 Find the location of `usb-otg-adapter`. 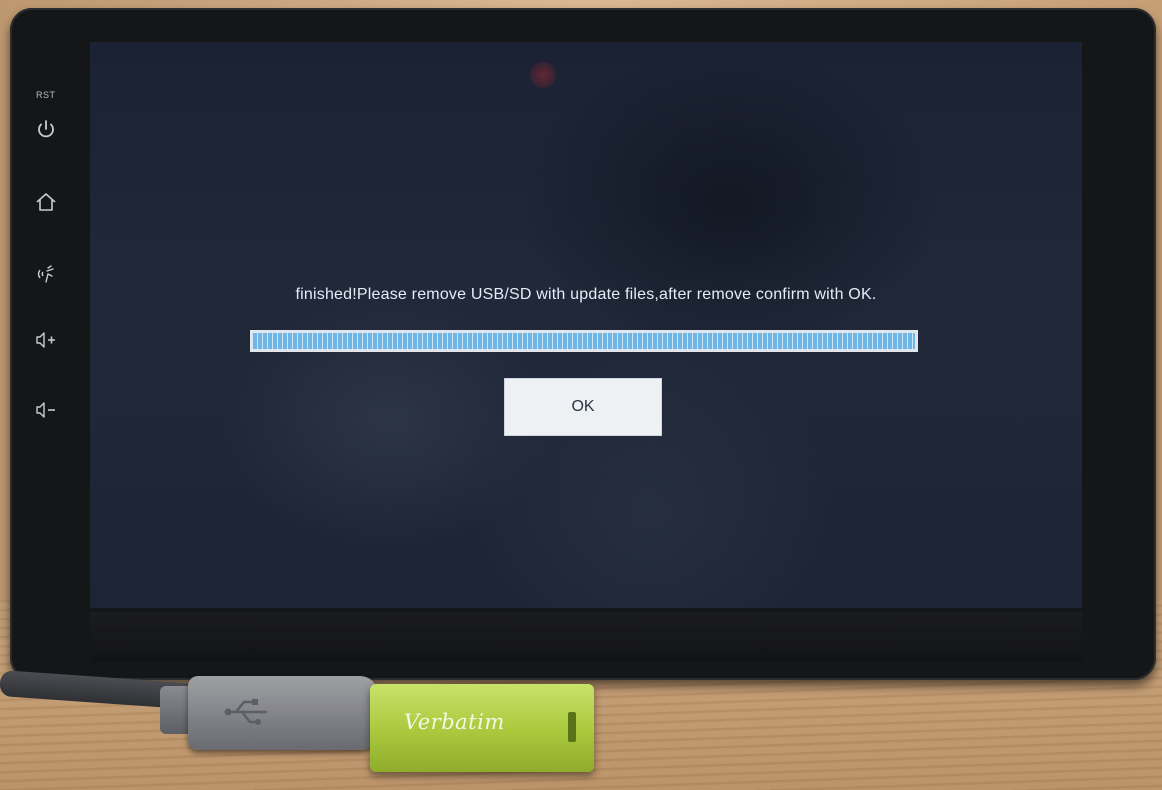

usb-otg-adapter is located at coordinates (283, 713).